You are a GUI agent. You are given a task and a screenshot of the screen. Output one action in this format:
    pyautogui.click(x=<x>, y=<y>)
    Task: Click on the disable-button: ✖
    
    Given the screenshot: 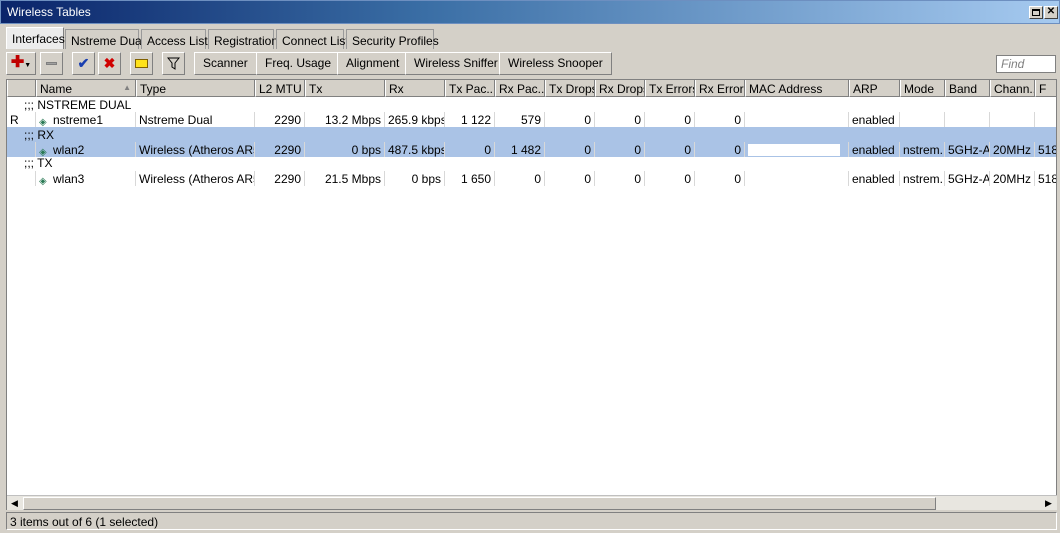 What is the action you would take?
    pyautogui.click(x=109, y=63)
    